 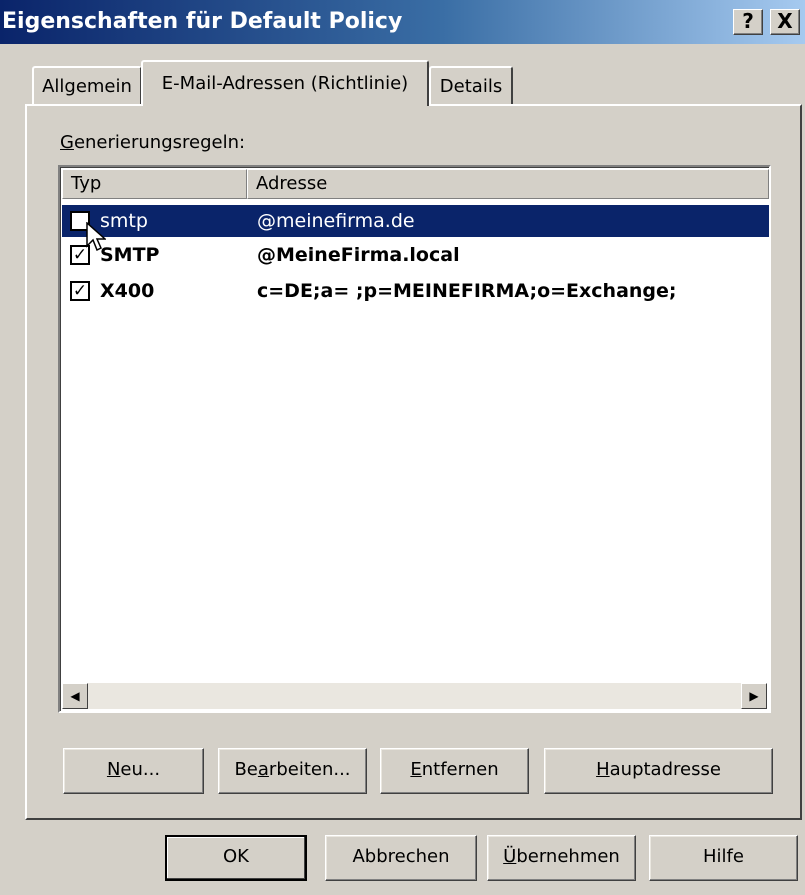 What do you see at coordinates (414, 696) in the screenshot?
I see `horizontal-scrollbar: ◀ ▶` at bounding box center [414, 696].